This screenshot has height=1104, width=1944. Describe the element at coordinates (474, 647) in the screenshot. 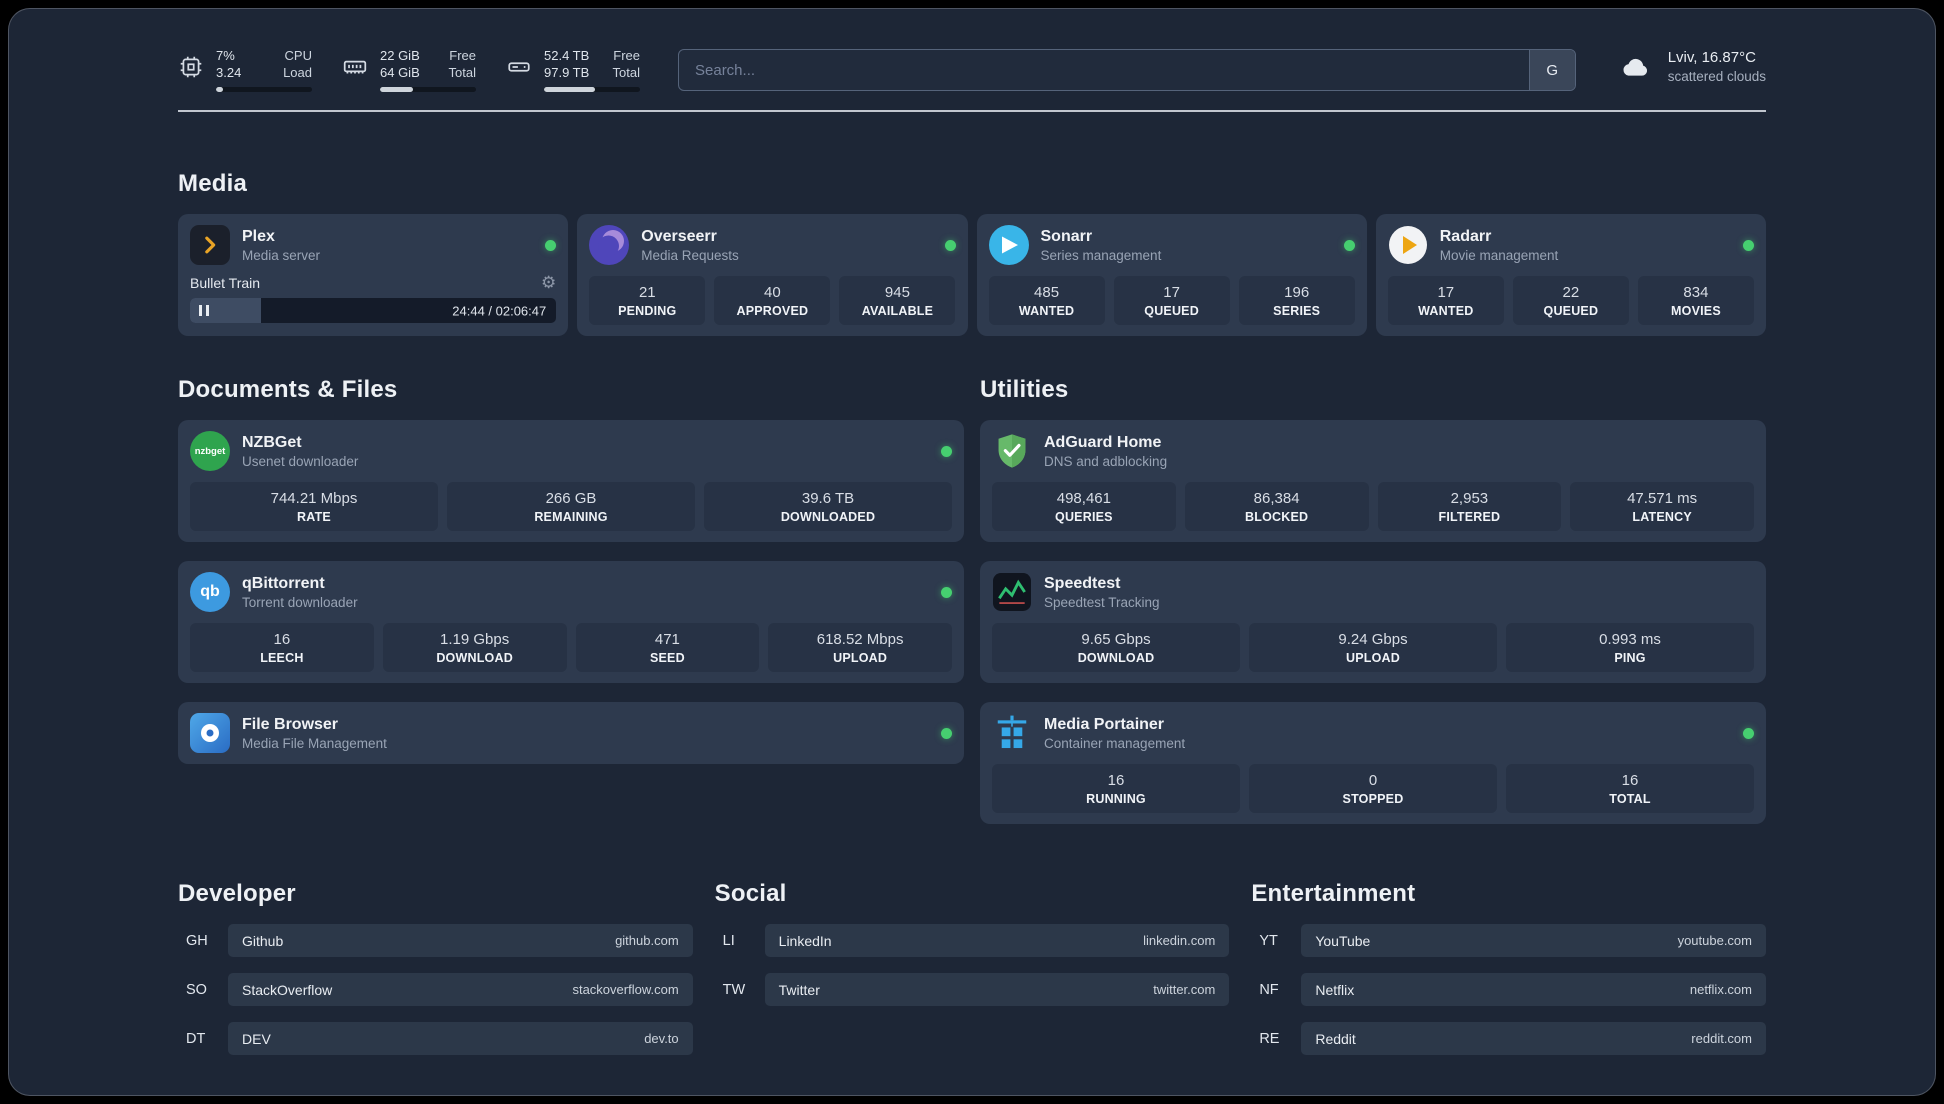

I see `stat-tile: 1.19 Gbps DOWNLOAD` at that location.